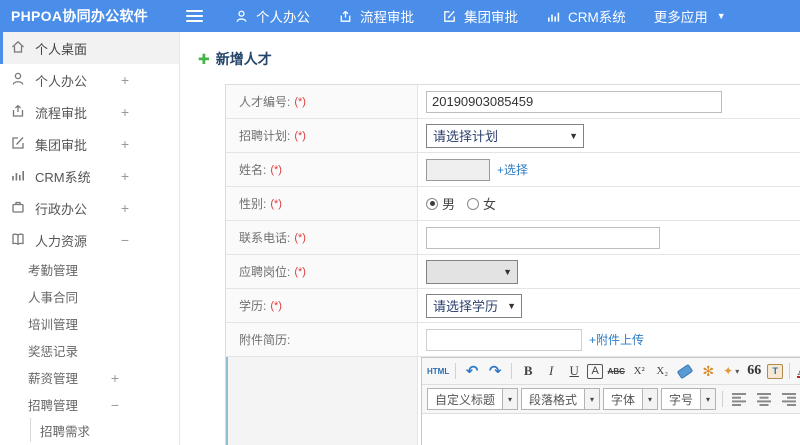 The image size is (800, 445). Describe the element at coordinates (595, 371) in the screenshot. I see `font-style-button: A` at that location.